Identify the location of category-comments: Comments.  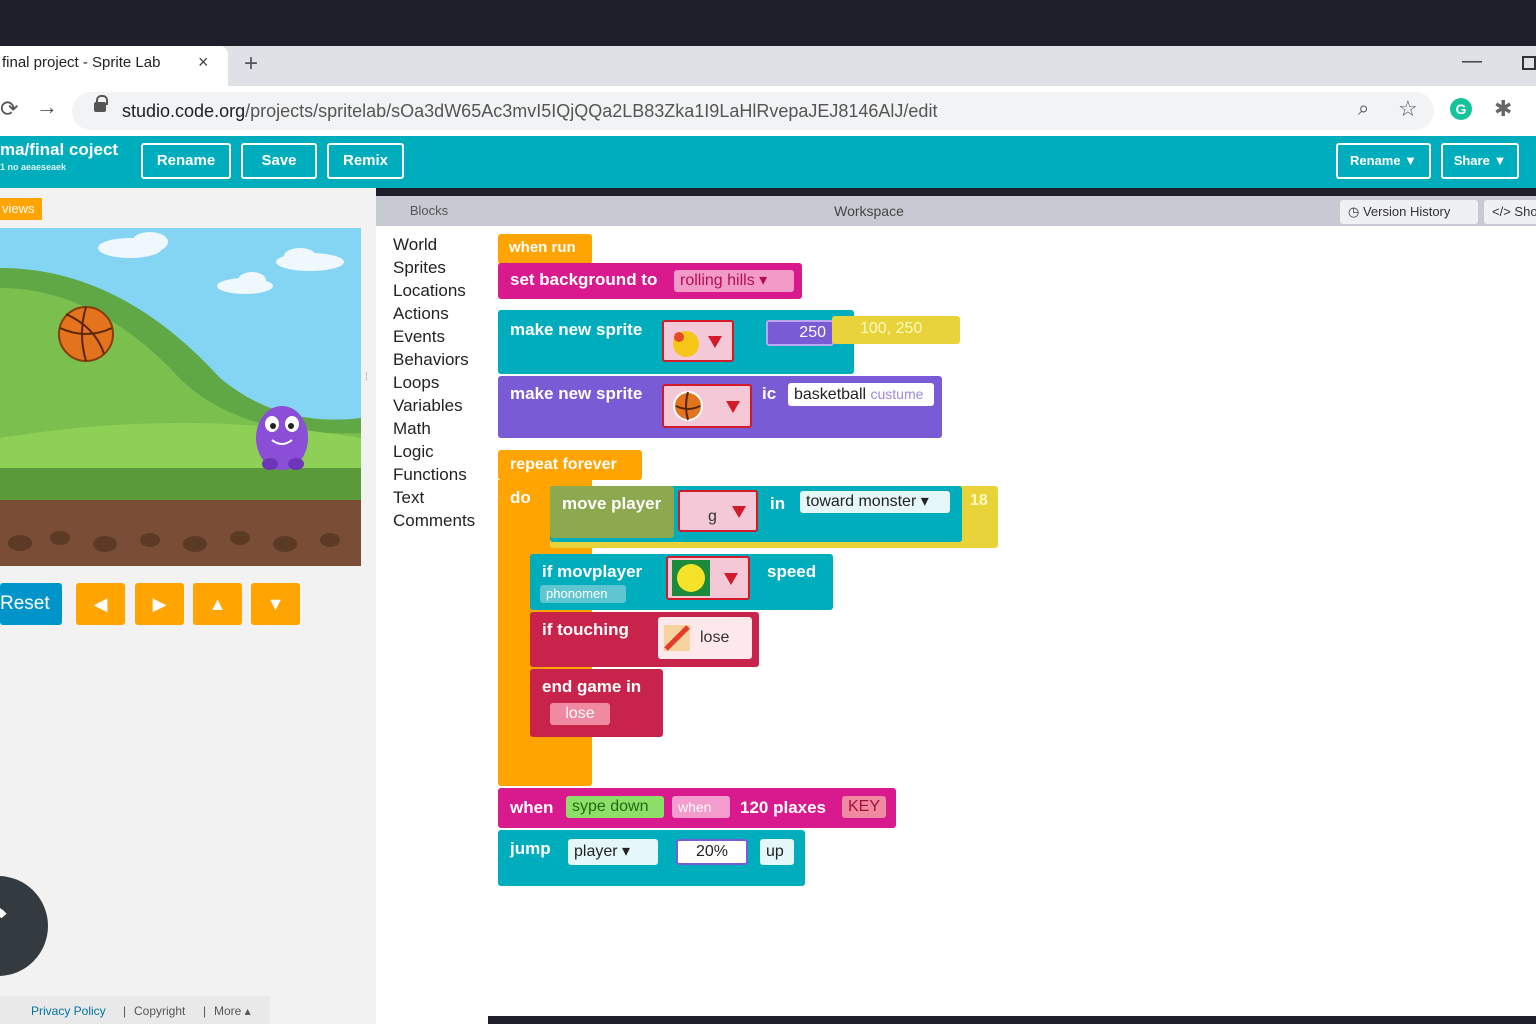
(434, 521).